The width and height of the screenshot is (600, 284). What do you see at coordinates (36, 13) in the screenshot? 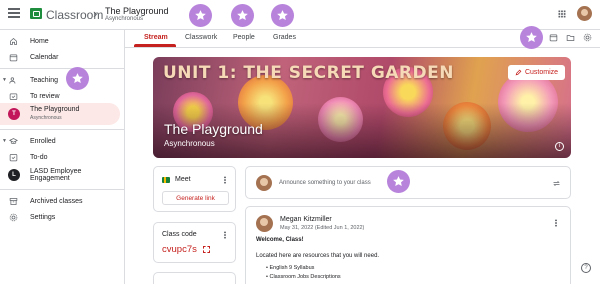
I see `classroom-logo-icon` at bounding box center [36, 13].